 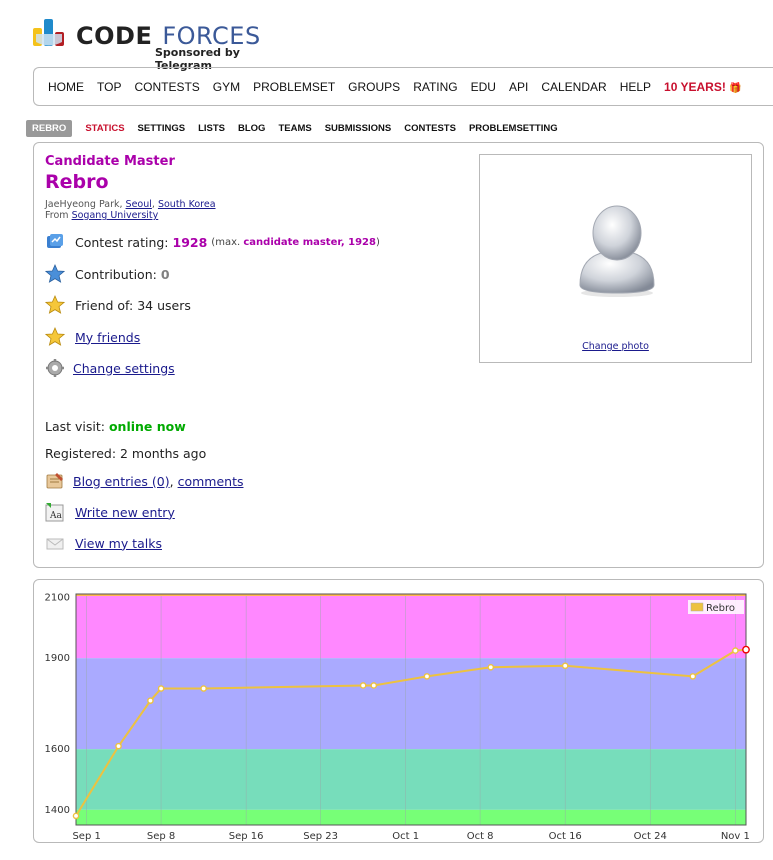 What do you see at coordinates (86, 836) in the screenshot?
I see `x-tick-label: Sep 1` at bounding box center [86, 836].